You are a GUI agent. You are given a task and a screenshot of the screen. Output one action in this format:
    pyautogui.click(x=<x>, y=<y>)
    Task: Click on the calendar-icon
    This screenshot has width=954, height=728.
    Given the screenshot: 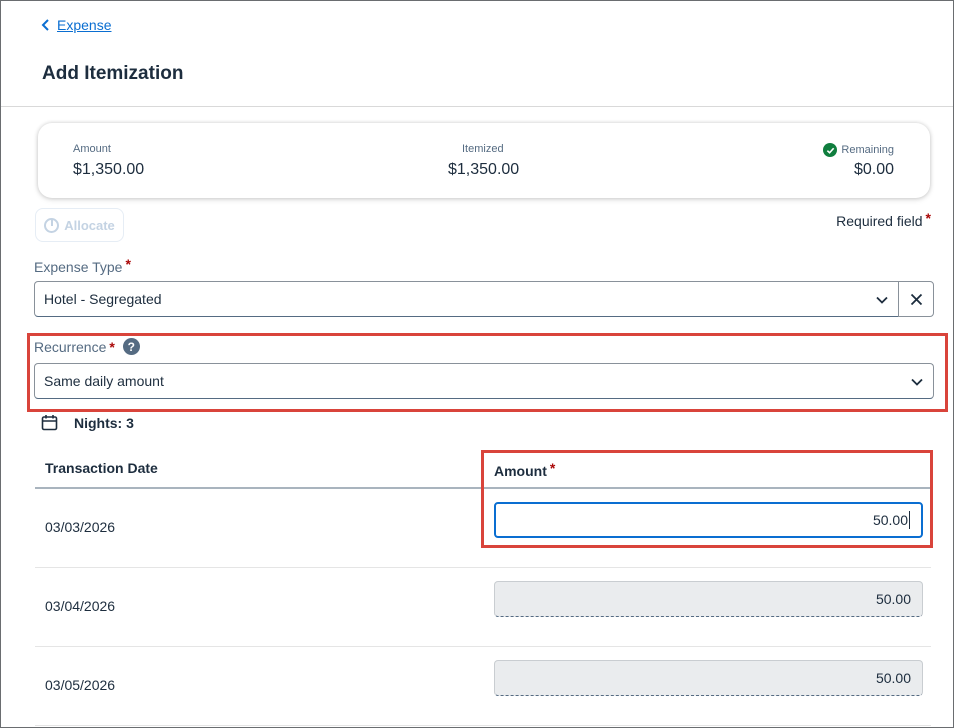 What is the action you would take?
    pyautogui.click(x=49, y=423)
    